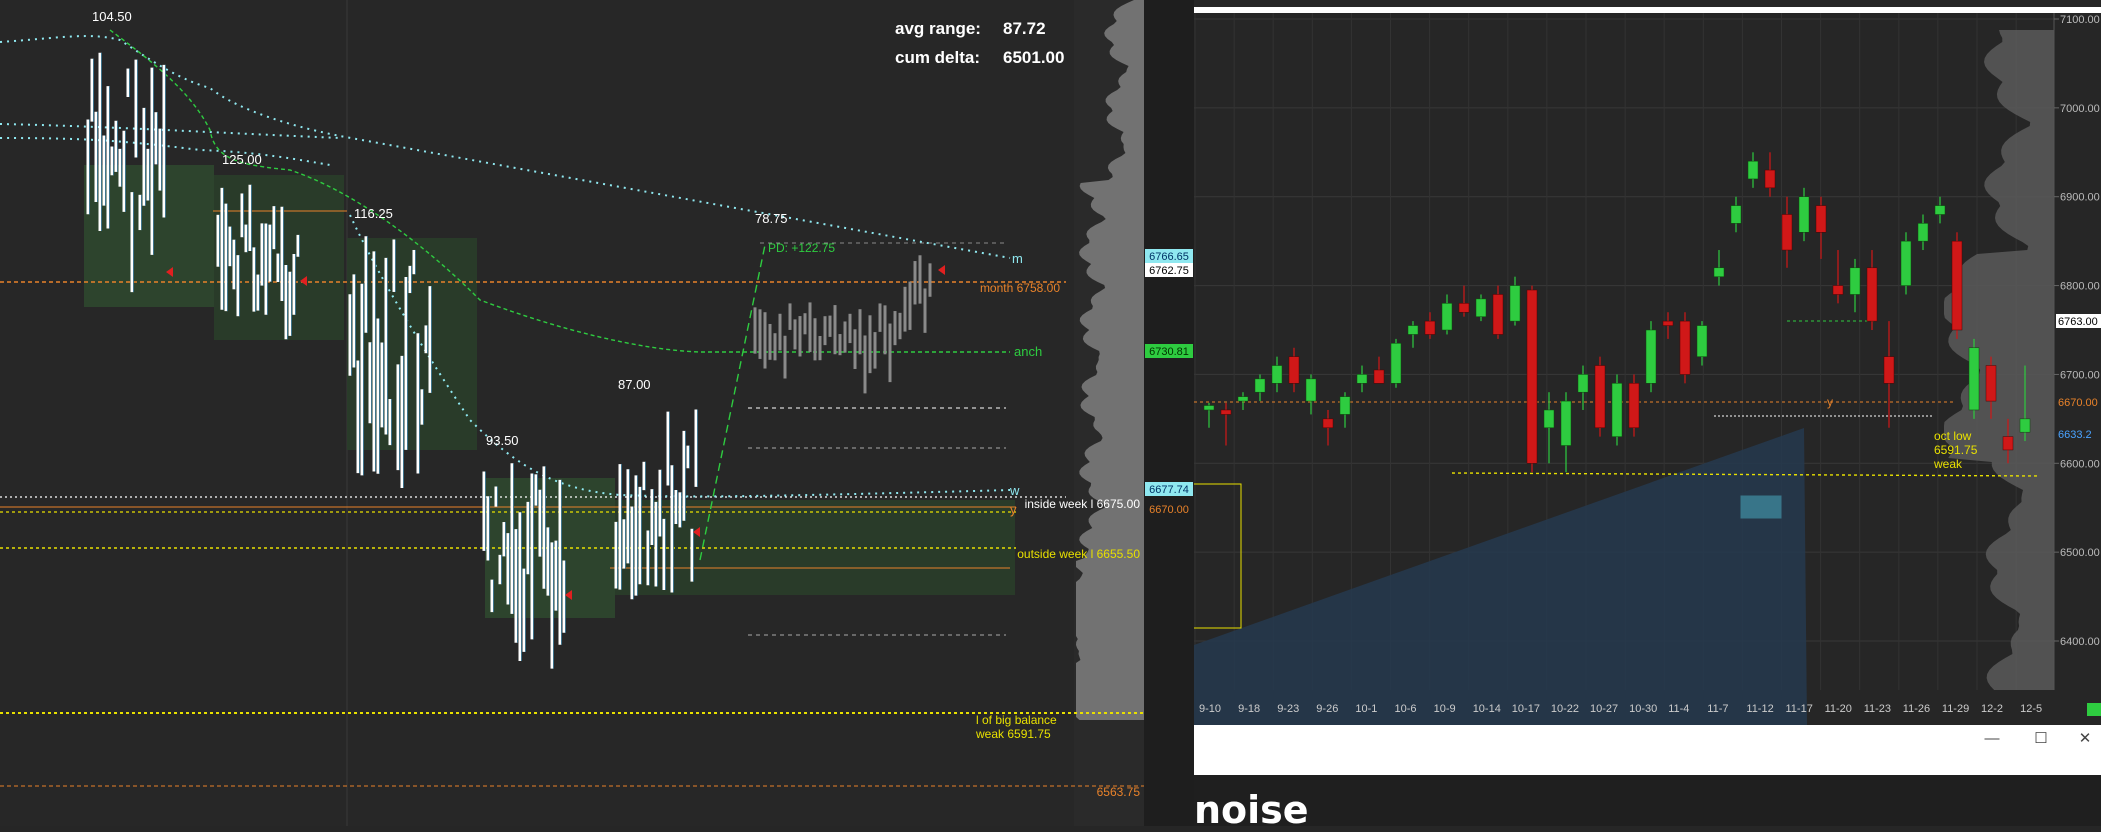 The height and width of the screenshot is (832, 2101). Describe the element at coordinates (2080, 642) in the screenshot. I see `y-axis-label: 6400.00` at that location.